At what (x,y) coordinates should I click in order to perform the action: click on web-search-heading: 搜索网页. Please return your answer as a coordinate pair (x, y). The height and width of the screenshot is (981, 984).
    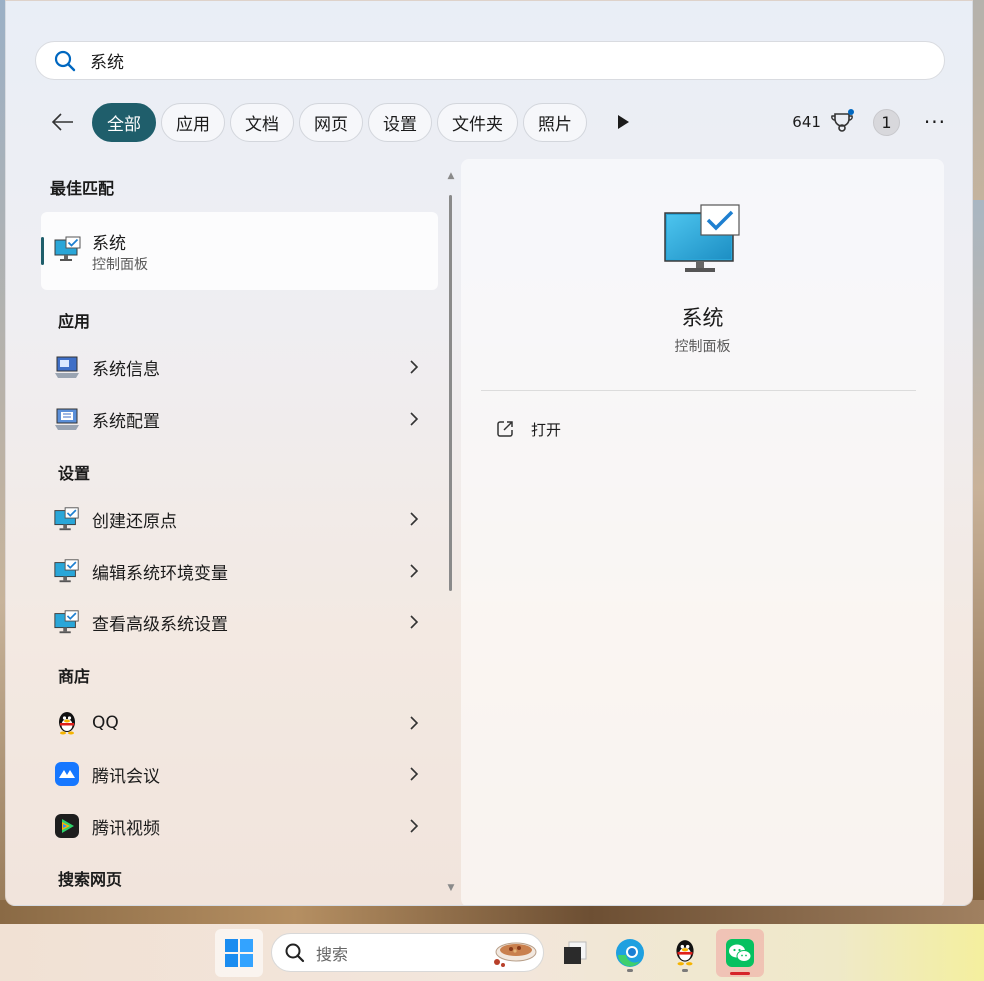
    Looking at the image, I should click on (90, 879).